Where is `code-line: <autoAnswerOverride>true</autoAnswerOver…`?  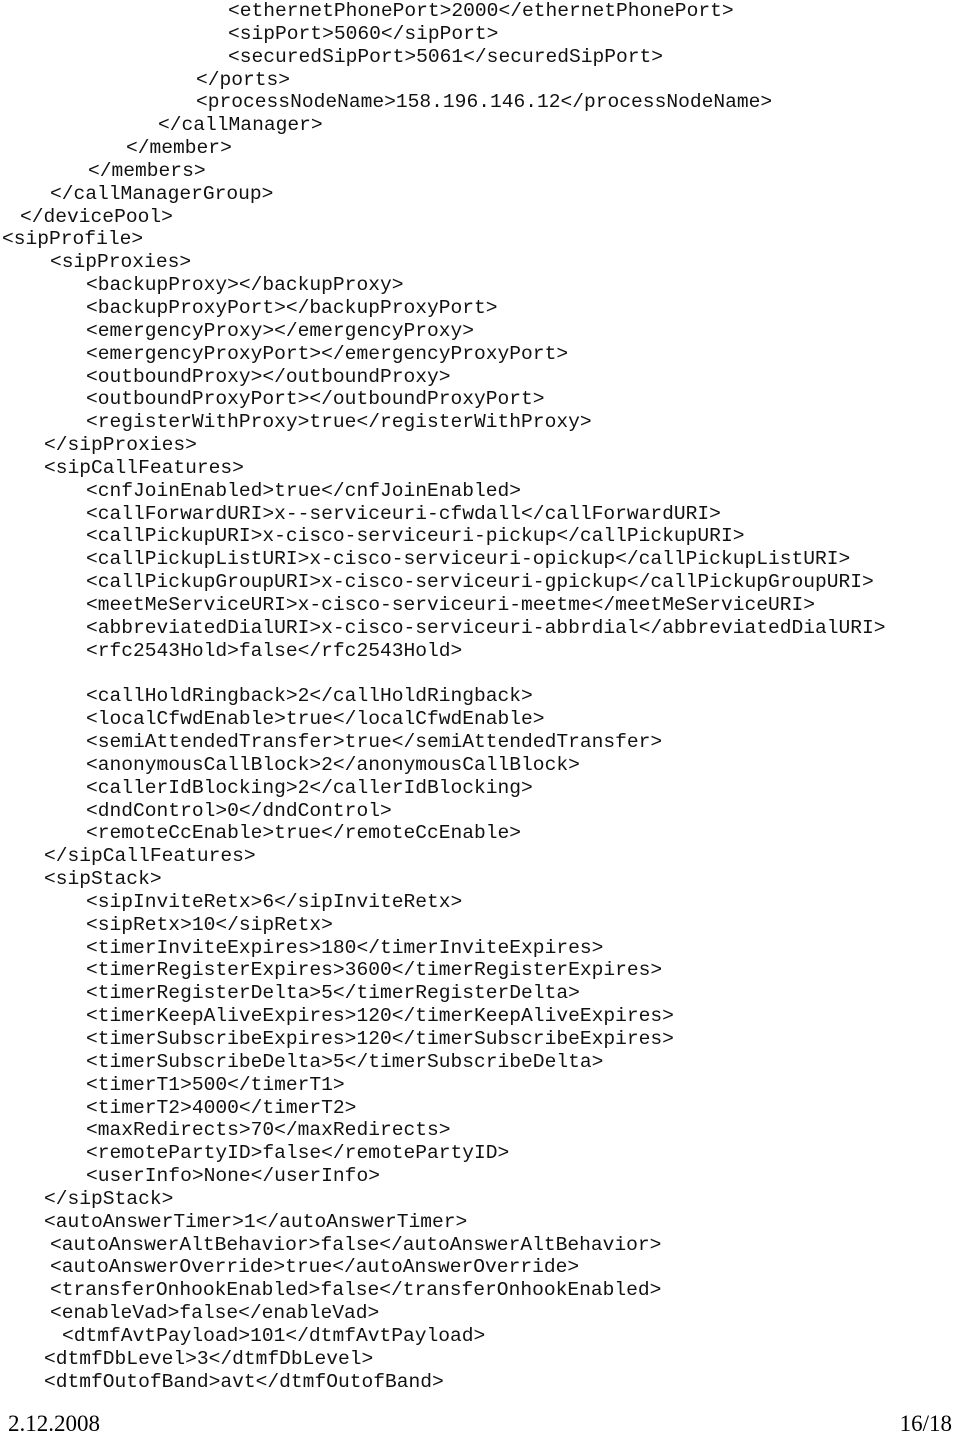
code-line: <autoAnswerOverride>true</autoAnswerOver… is located at coordinates (315, 1267).